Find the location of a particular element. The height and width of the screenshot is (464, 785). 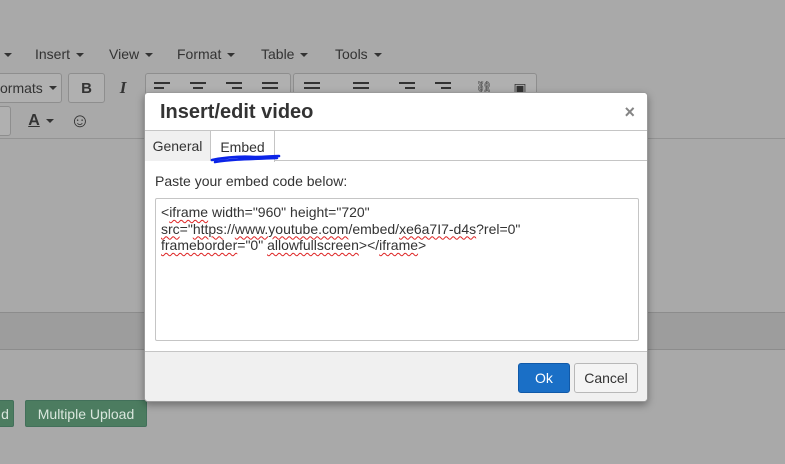

bold-button: B is located at coordinates (86, 88).